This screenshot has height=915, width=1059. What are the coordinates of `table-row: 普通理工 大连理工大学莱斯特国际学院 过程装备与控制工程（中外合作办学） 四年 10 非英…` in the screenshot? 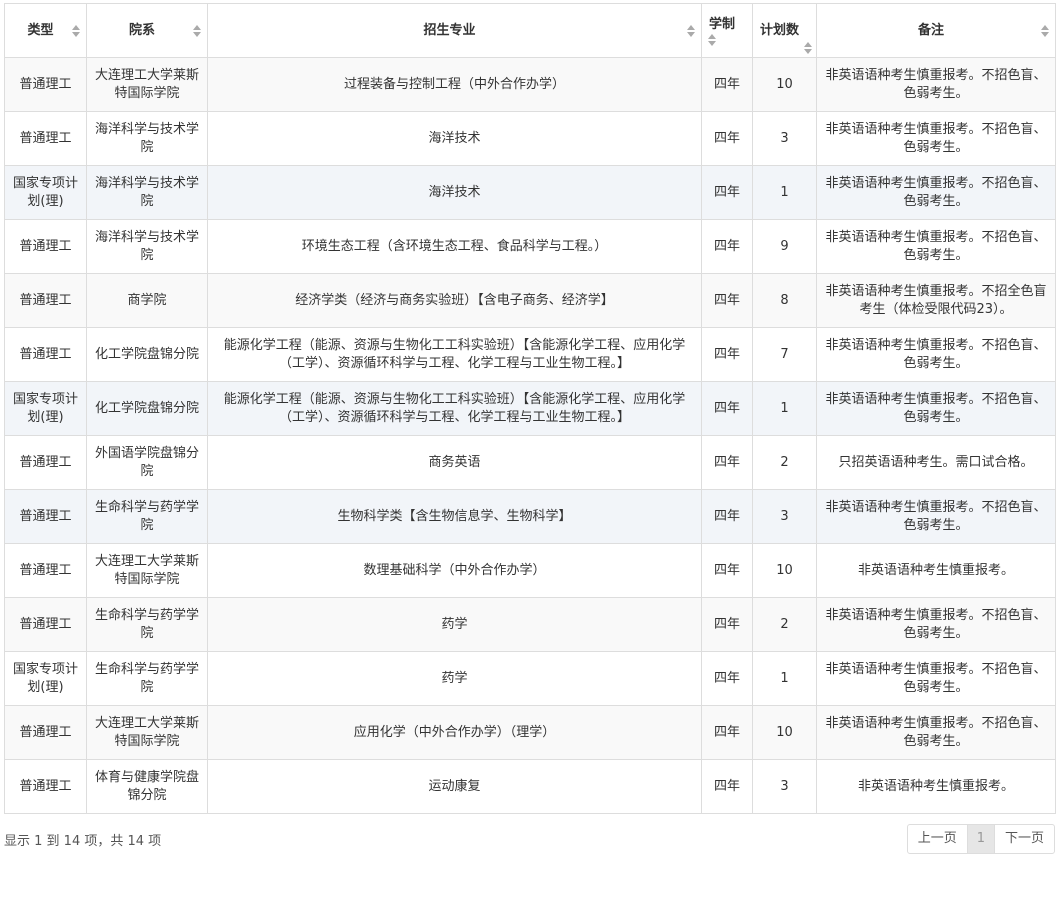 It's located at (530, 84).